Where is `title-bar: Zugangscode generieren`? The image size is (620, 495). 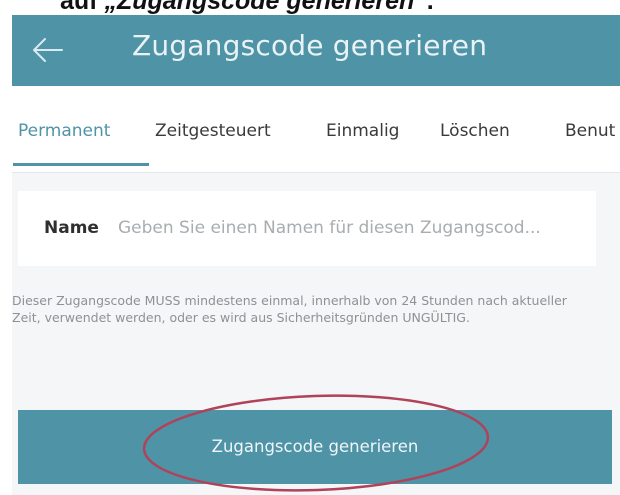 title-bar: Zugangscode generieren is located at coordinates (316, 50).